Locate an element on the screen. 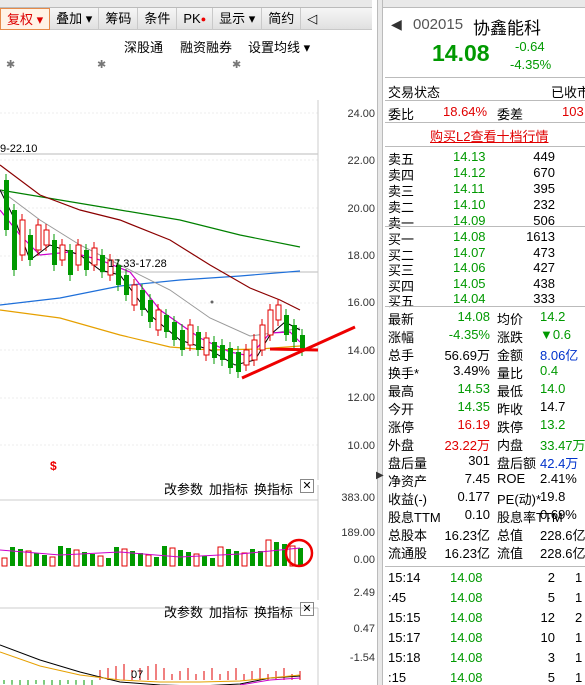 The image size is (585, 685). tick-time: 15:18 is located at coordinates (404, 657).